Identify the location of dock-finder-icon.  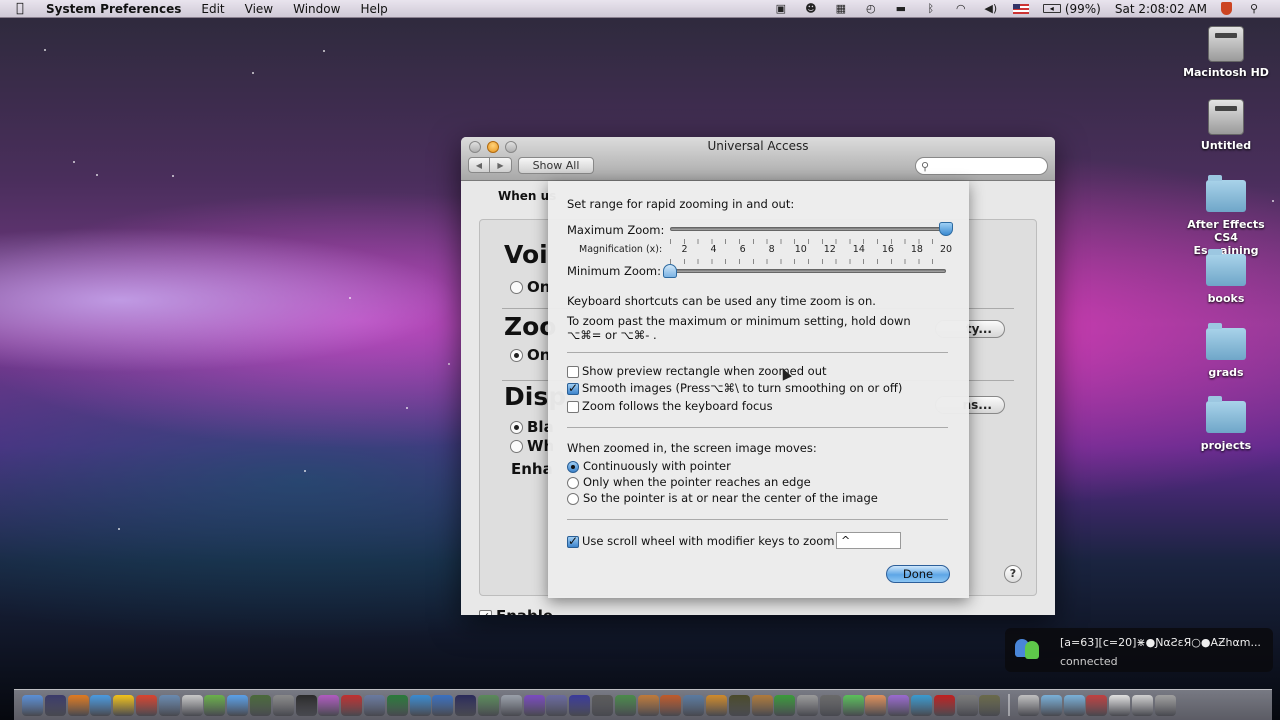
(32, 705).